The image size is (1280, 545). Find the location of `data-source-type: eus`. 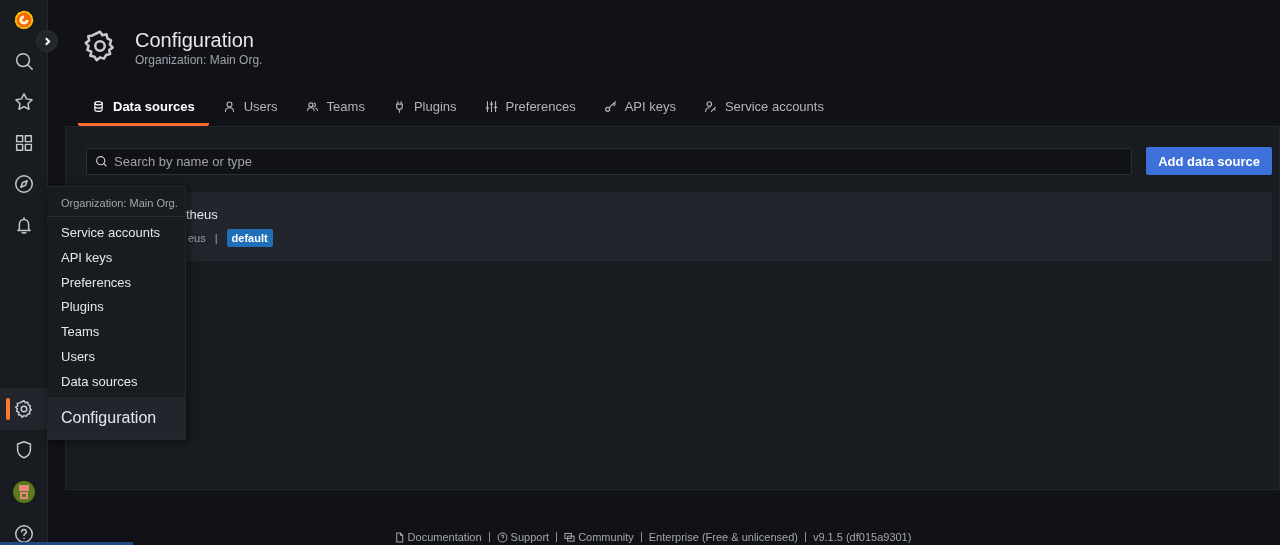

data-source-type: eus is located at coordinates (197, 238).